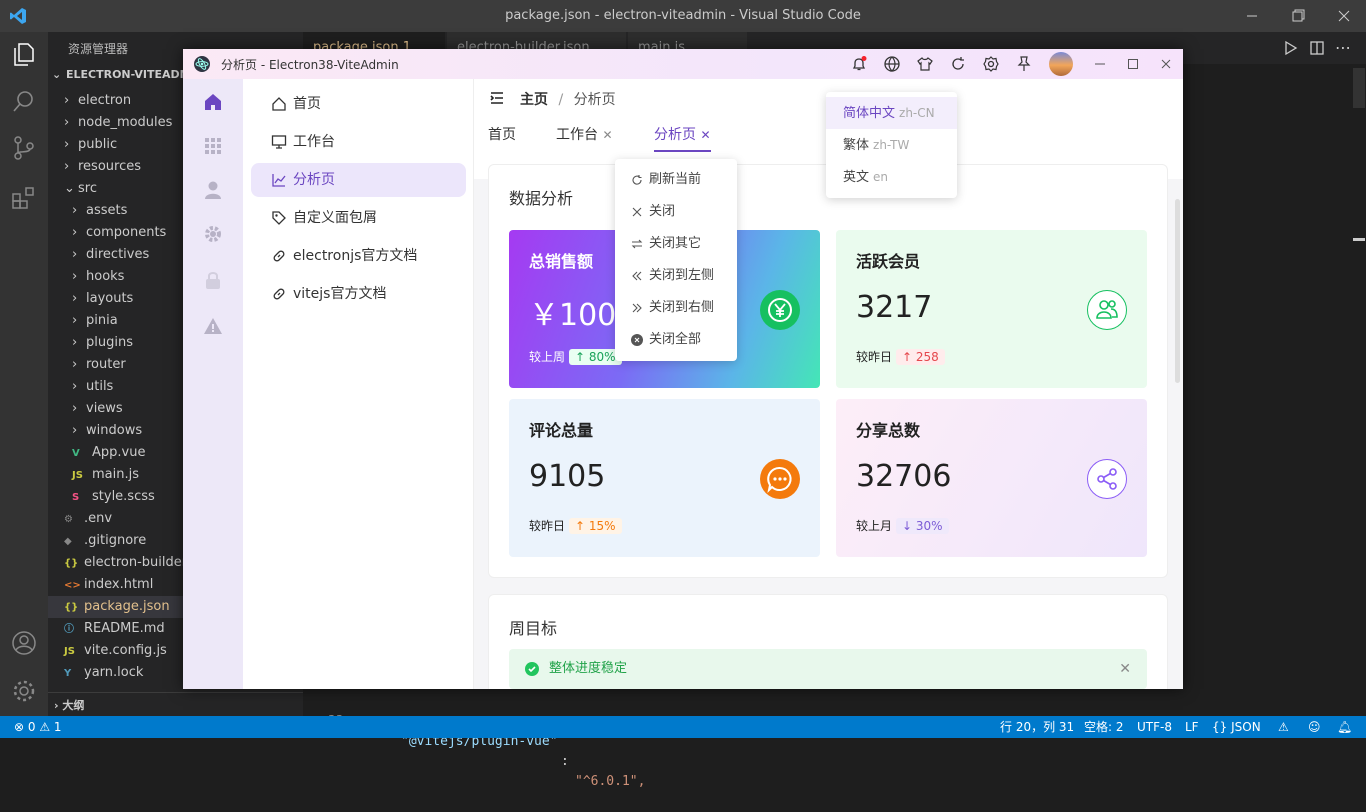  I want to click on pin-icon, so click(1024, 64).